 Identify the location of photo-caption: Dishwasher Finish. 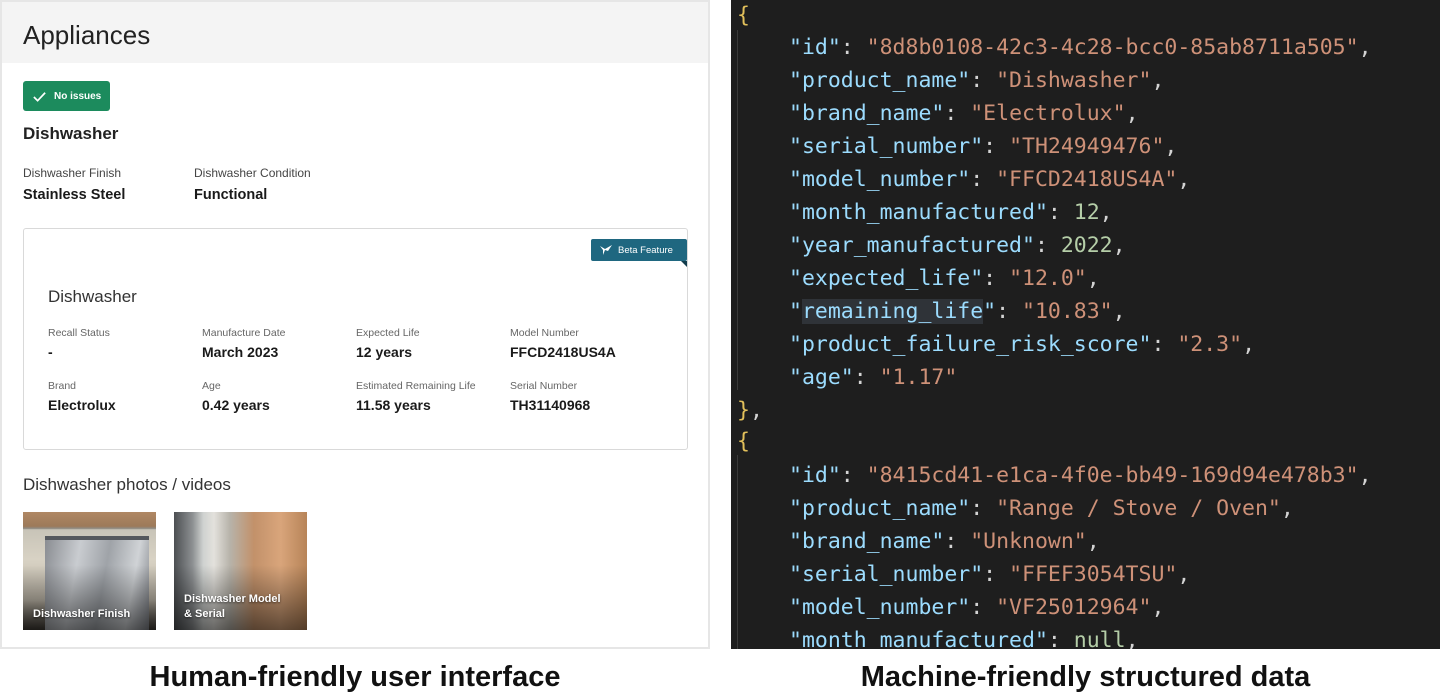
(81, 614).